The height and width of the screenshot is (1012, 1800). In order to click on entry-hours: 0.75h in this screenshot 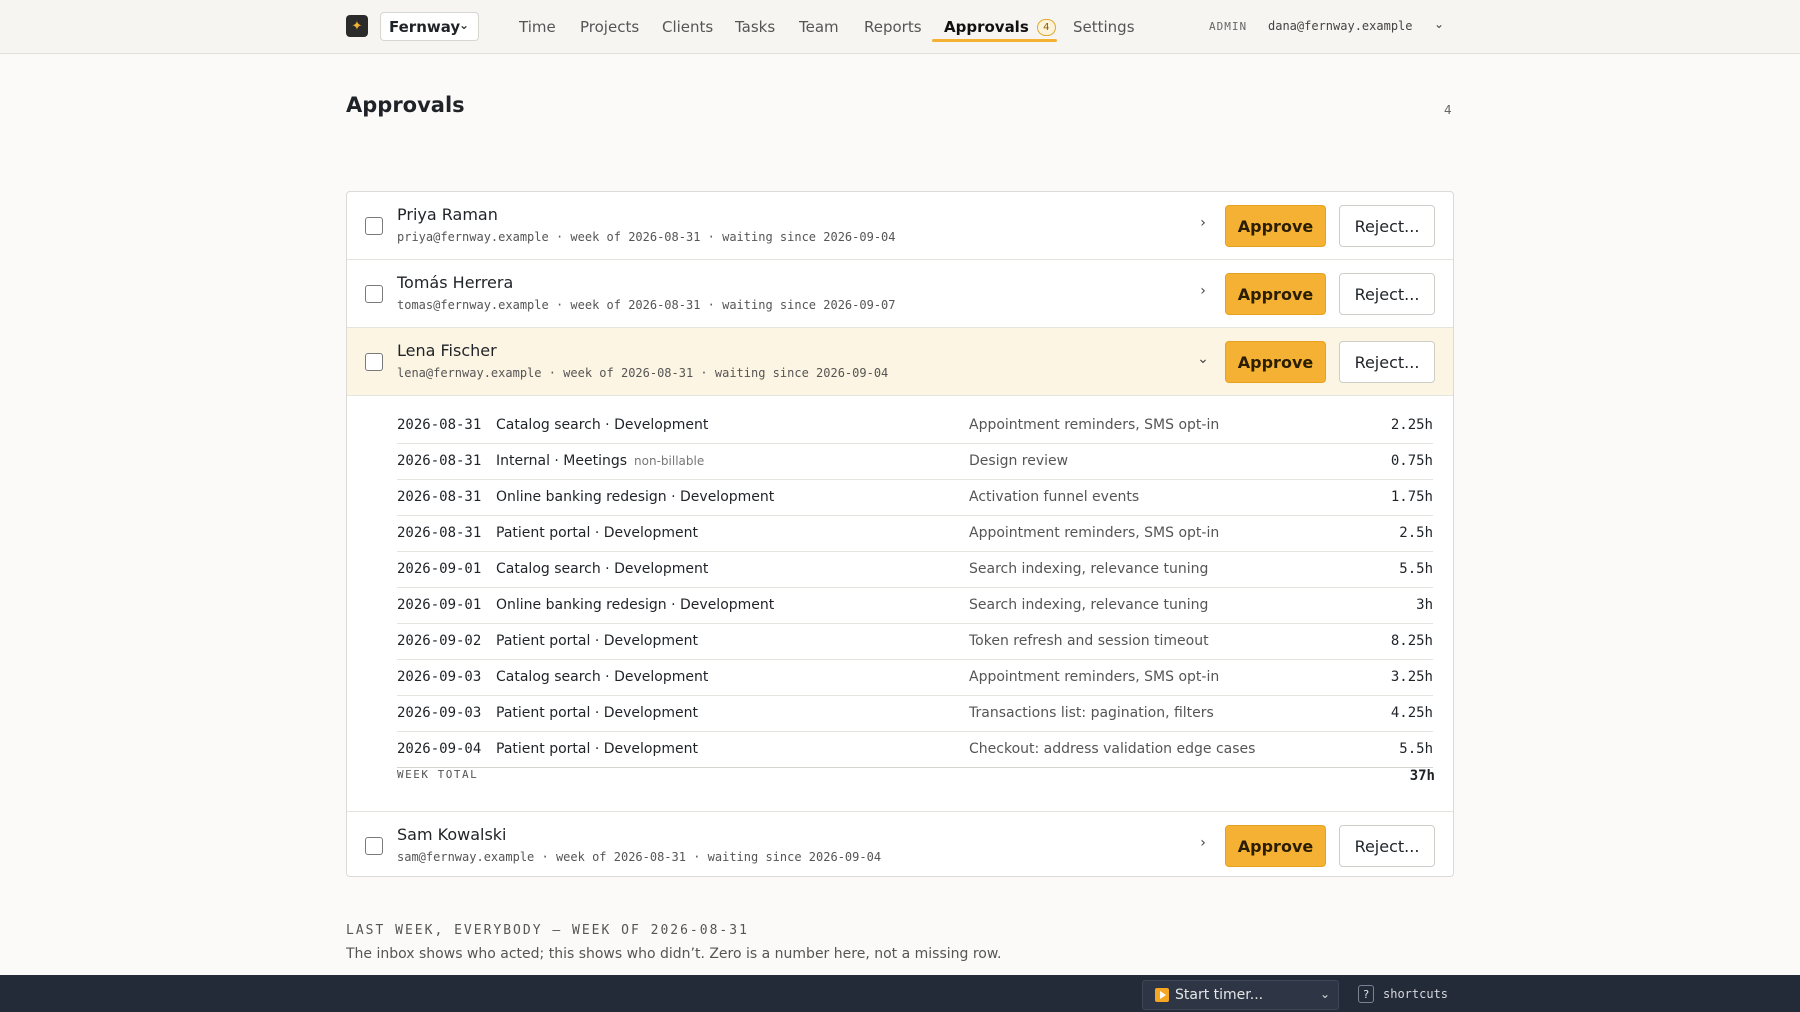, I will do `click(1411, 461)`.